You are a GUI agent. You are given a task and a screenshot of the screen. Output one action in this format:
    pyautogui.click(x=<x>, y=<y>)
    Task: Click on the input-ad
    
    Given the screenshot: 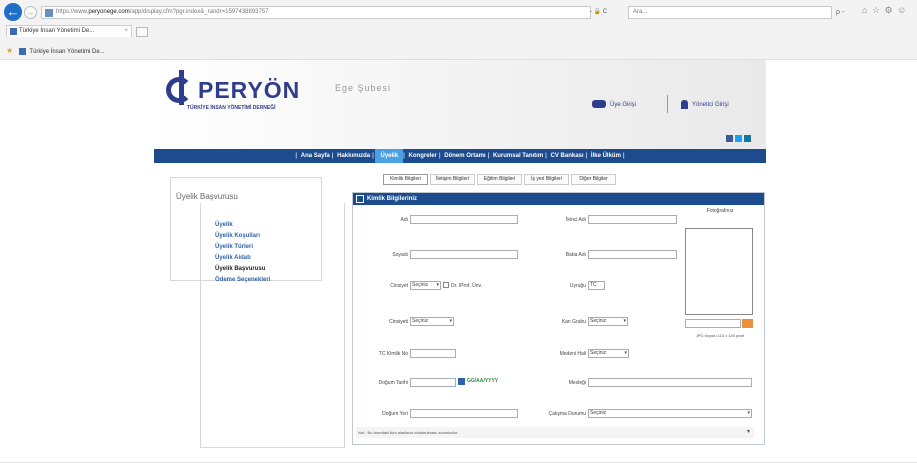 What is the action you would take?
    pyautogui.click(x=464, y=219)
    